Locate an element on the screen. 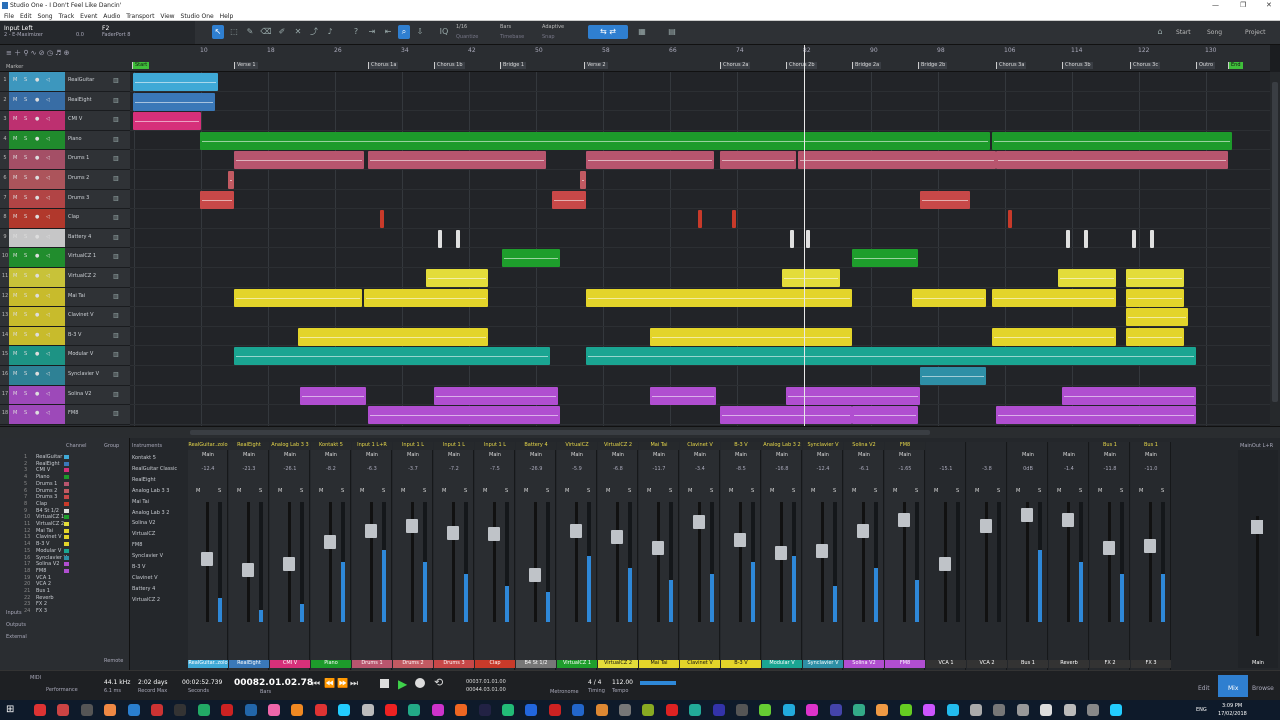 This screenshot has height=720, width=1280. channel-name-label: Clavinet V is located at coordinates (700, 664).